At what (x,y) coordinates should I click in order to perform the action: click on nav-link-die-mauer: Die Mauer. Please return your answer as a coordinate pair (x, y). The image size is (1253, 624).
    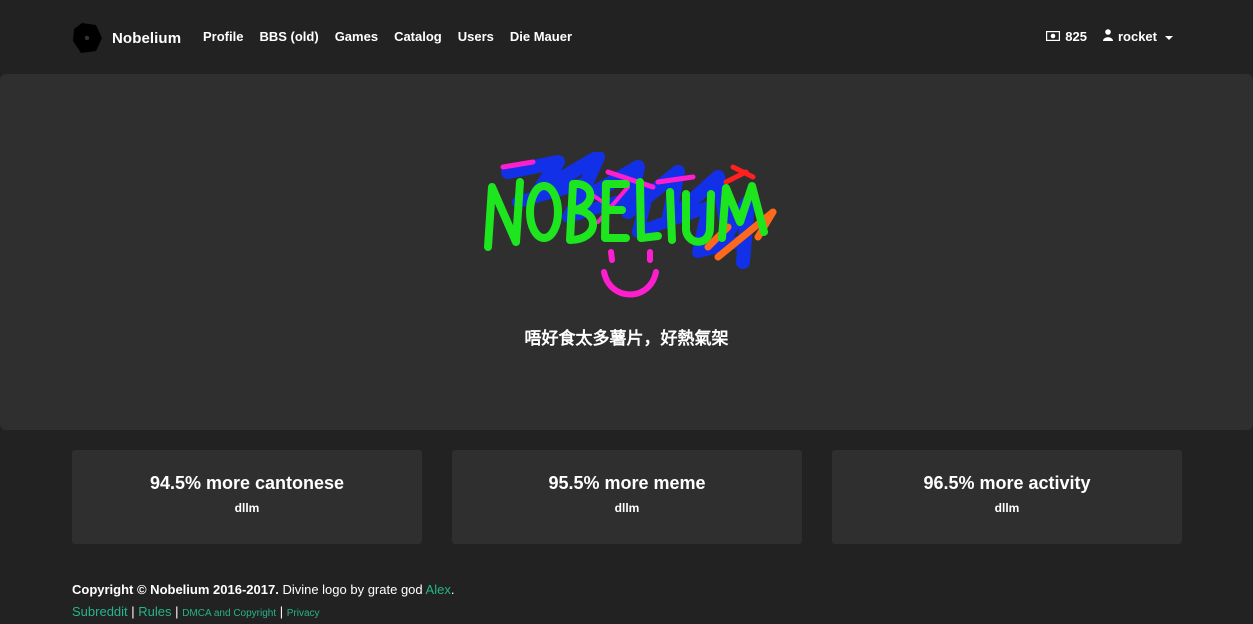
    Looking at the image, I should click on (541, 37).